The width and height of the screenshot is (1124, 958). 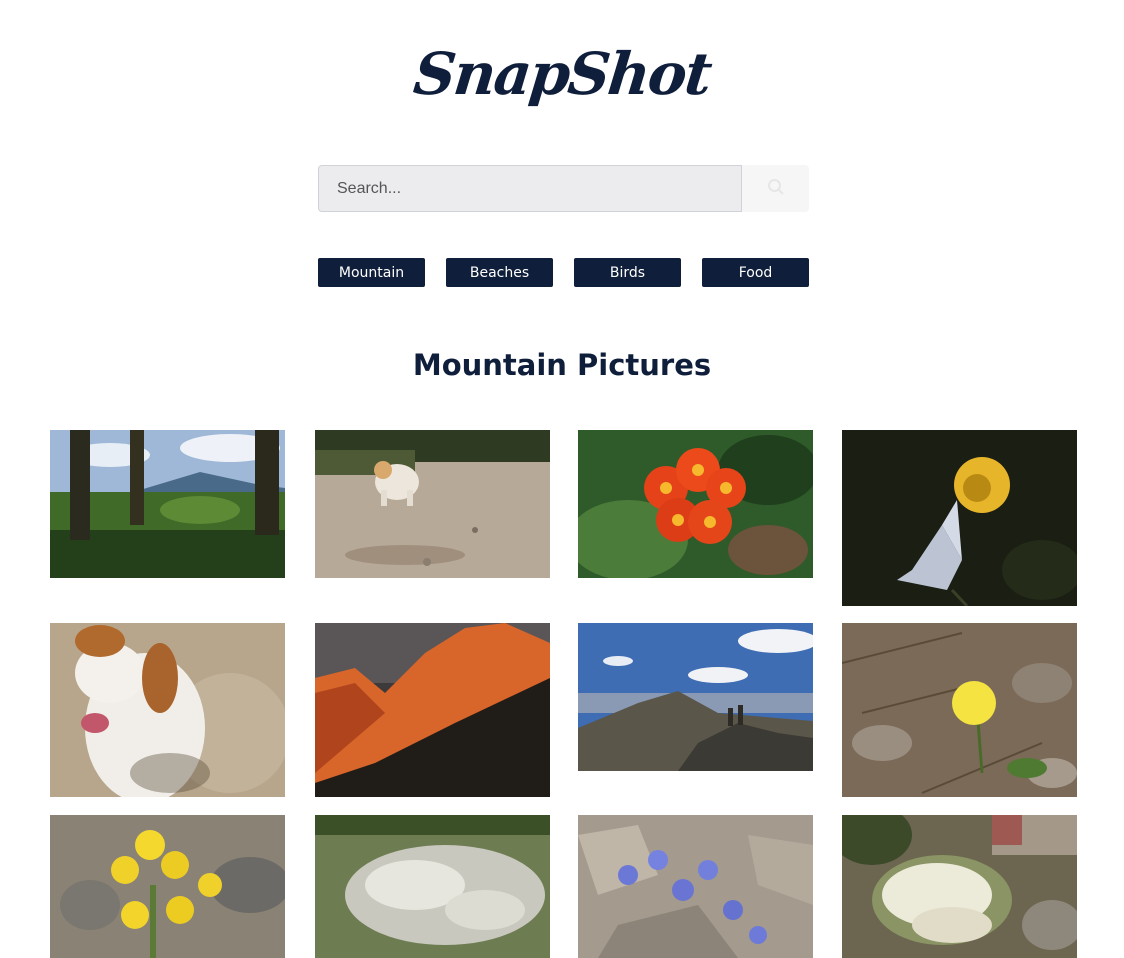 I want to click on category-beaches-button: Beaches, so click(x=499, y=272).